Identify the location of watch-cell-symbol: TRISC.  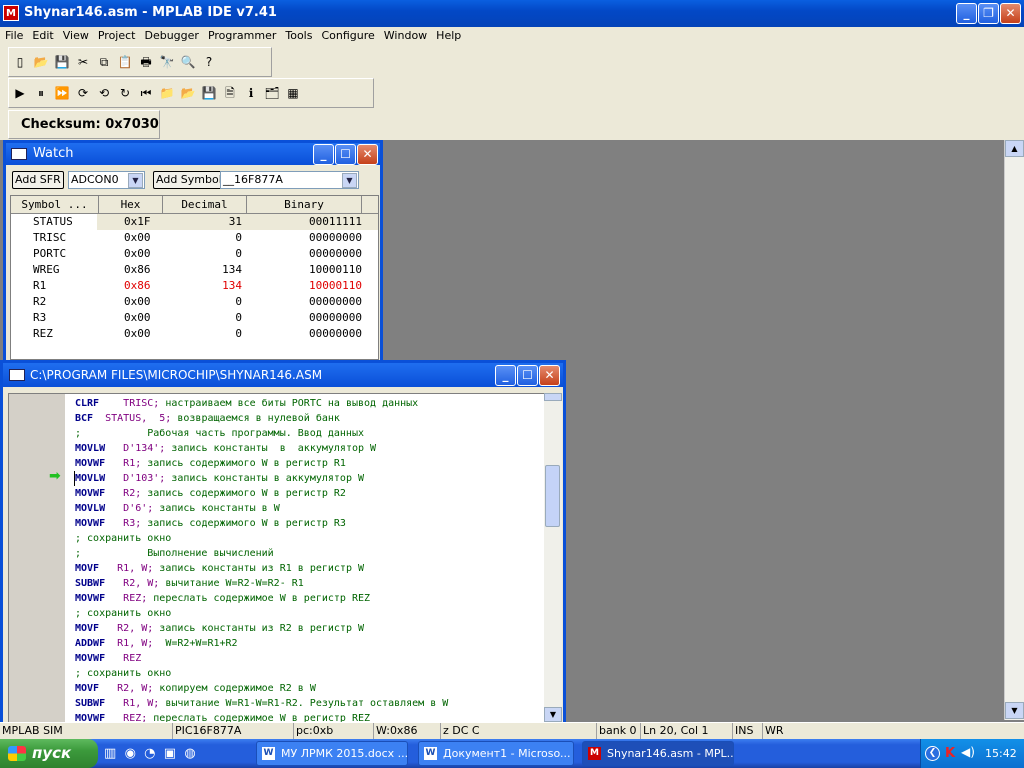
(50, 237).